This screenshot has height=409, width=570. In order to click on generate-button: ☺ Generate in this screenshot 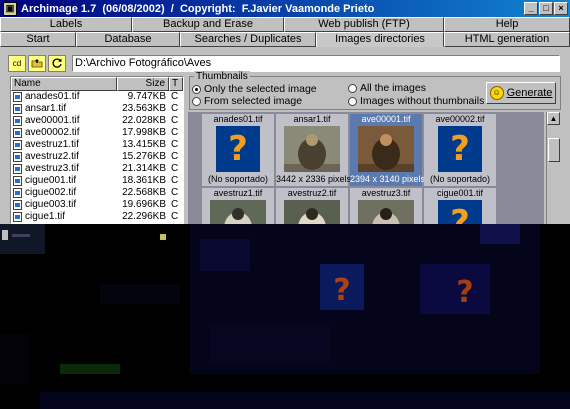, I will do `click(521, 93)`.